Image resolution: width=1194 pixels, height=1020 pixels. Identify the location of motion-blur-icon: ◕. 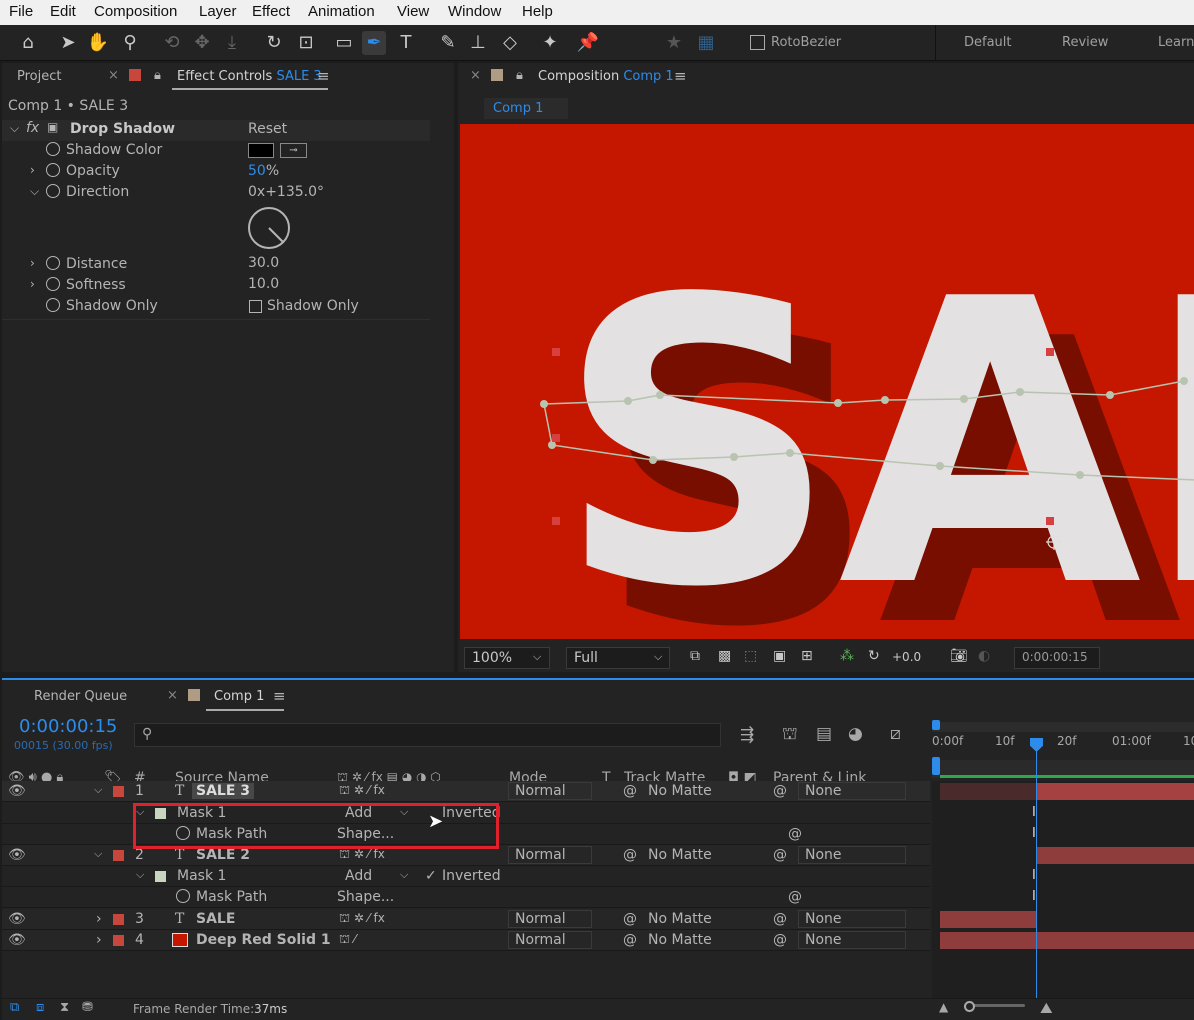
(855, 734).